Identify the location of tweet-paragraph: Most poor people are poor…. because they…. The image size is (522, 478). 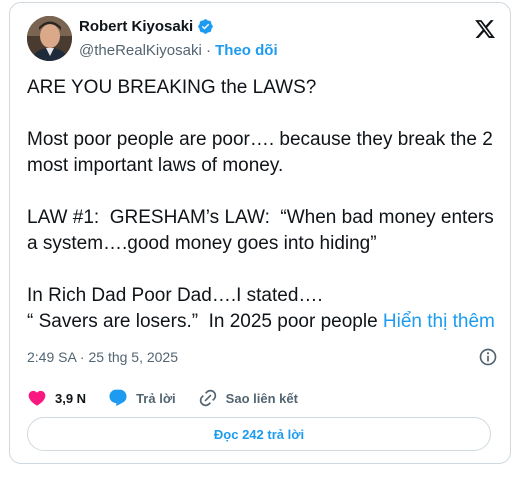
(263, 152).